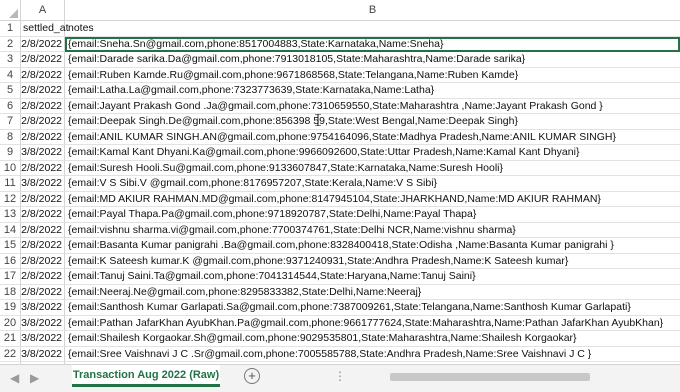  What do you see at coordinates (10, 323) in the screenshot?
I see `row-number: 20` at bounding box center [10, 323].